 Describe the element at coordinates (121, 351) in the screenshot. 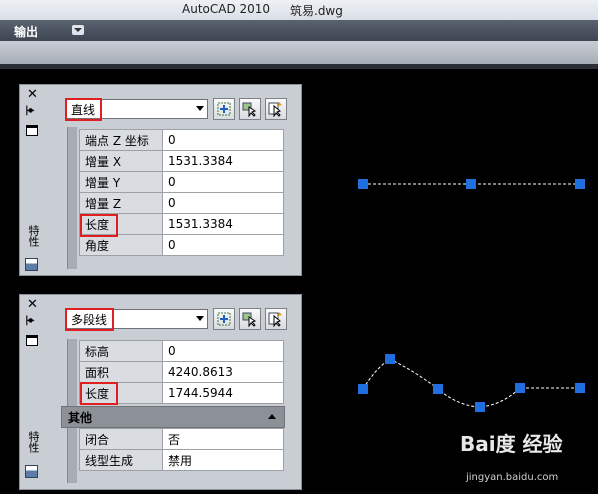

I see `property-label: 标高` at that location.